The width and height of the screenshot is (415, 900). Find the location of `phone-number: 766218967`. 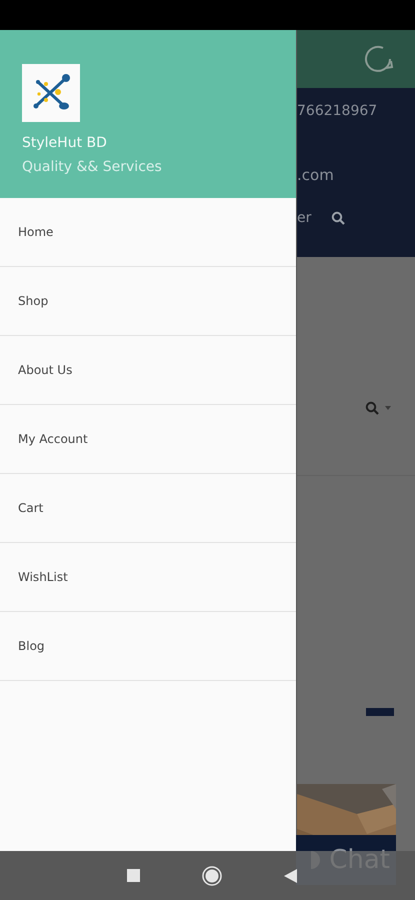

phone-number: 766218967 is located at coordinates (337, 111).